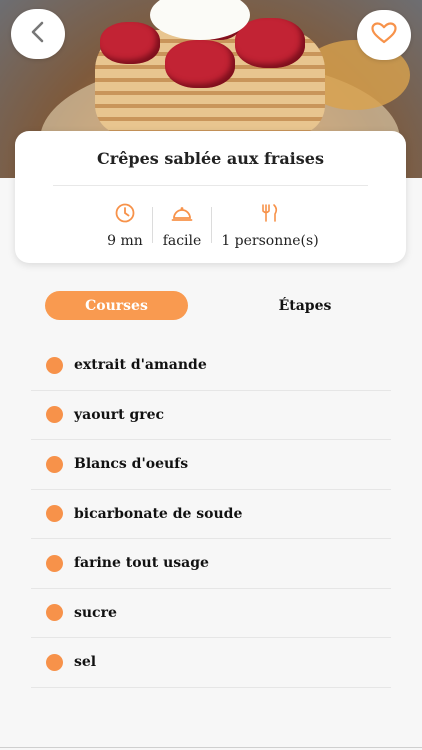 This screenshot has height=750, width=422. Describe the element at coordinates (131, 464) in the screenshot. I see `ingredient-label: Blancs d'oeufs` at that location.